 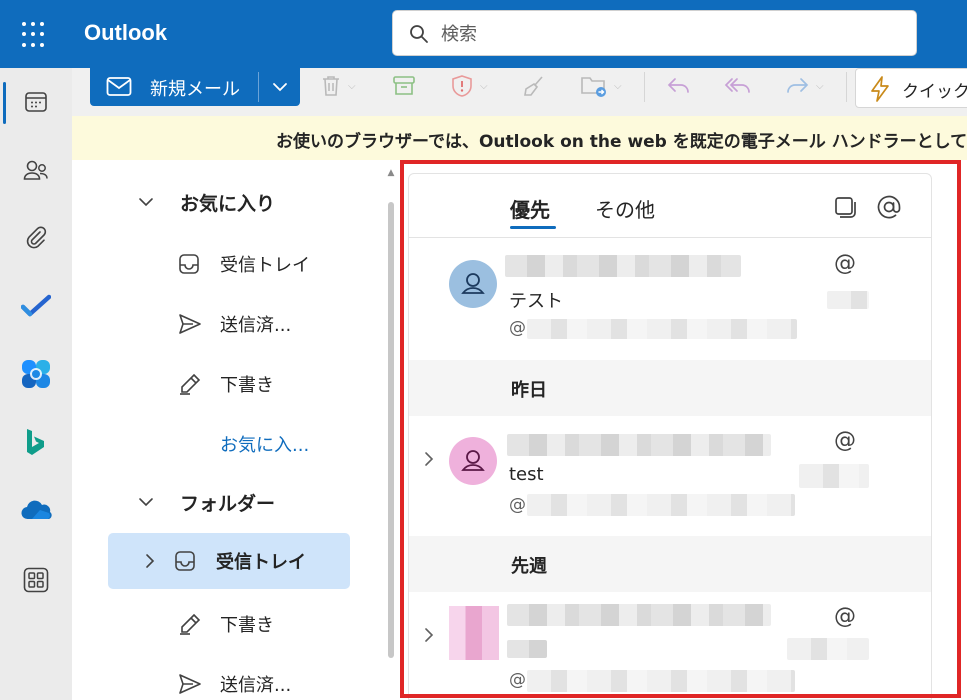 I want to click on tab-other: その他, so click(x=625, y=208).